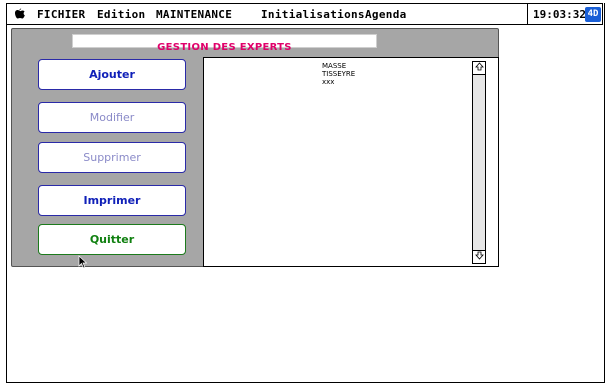 The image size is (609, 385). Describe the element at coordinates (386, 14) in the screenshot. I see `menu-agenda: Agenda` at that location.